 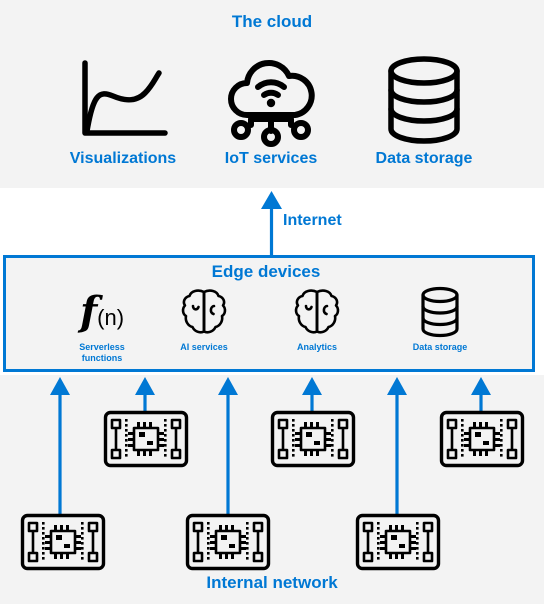 I want to click on edge-item-caption: Serverless functions, so click(x=102, y=353).